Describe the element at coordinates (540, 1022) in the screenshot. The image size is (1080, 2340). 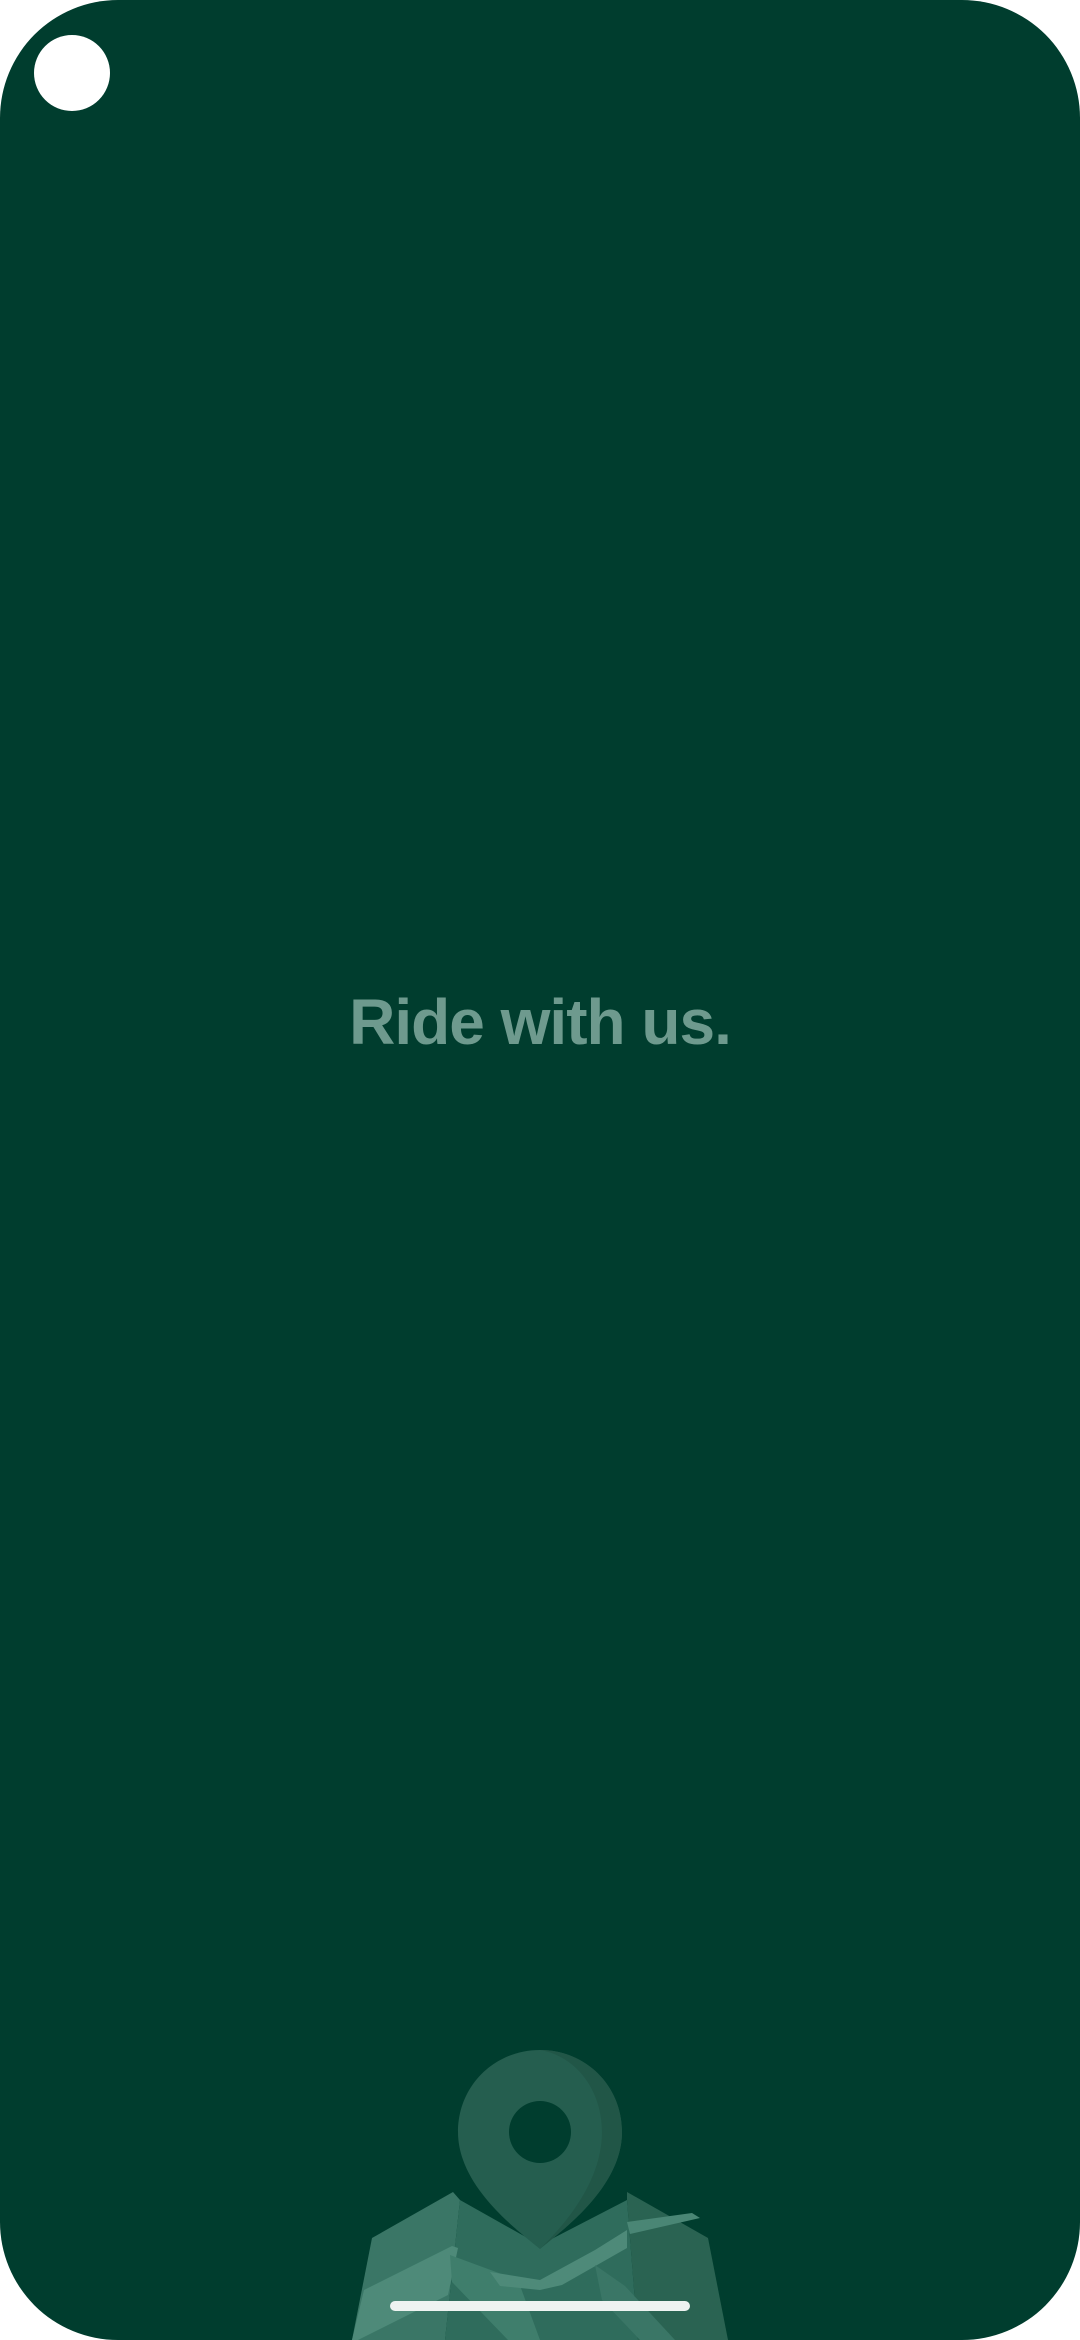
I see `splash-tagline: Ride with us.` at that location.